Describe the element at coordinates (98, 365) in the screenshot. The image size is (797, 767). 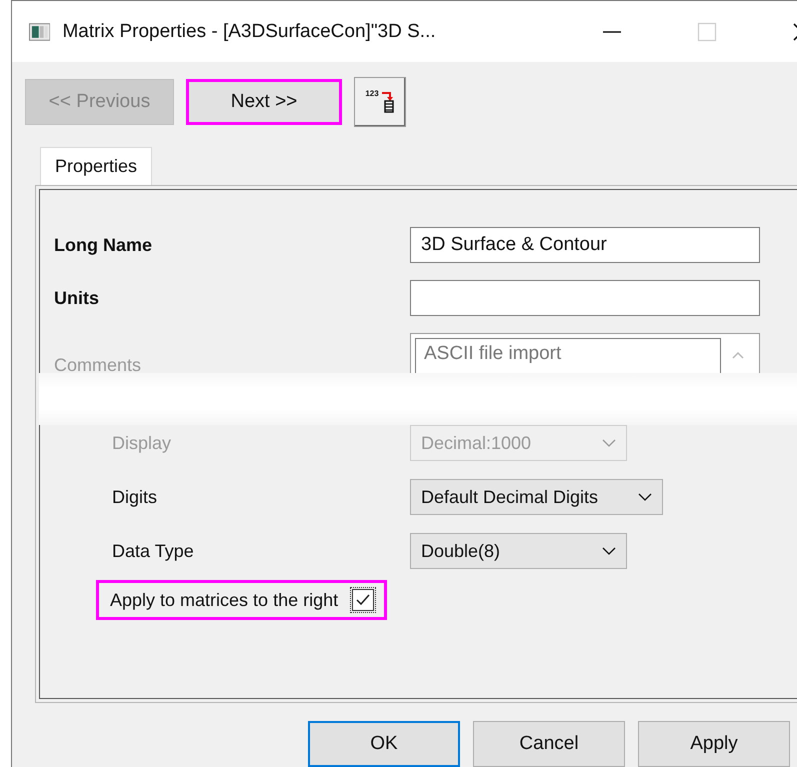
I see `field-label: Comments` at that location.